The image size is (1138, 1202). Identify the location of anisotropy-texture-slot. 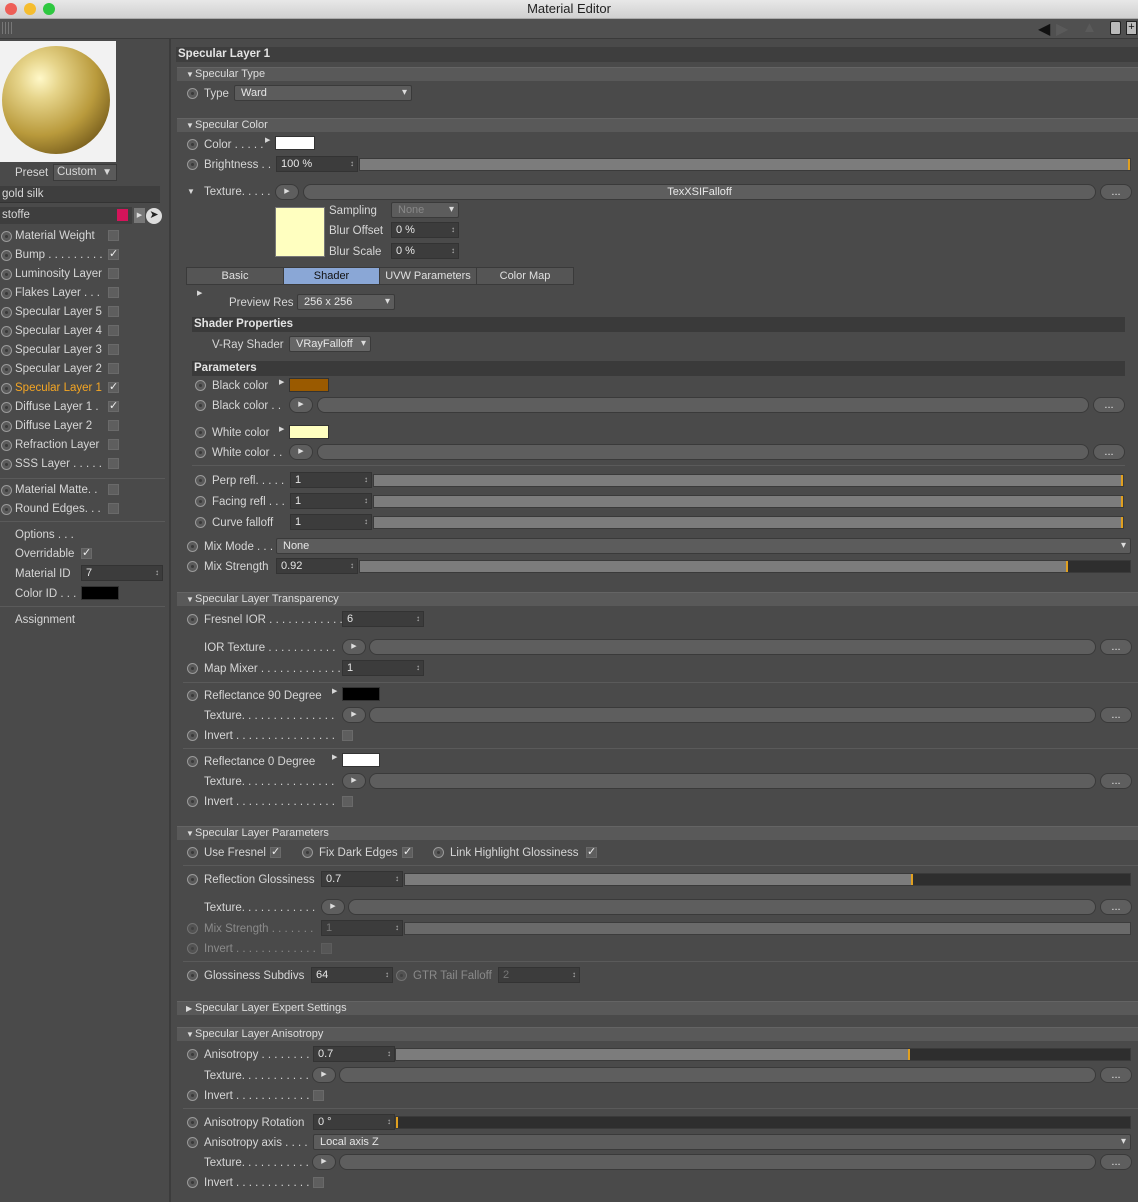
(717, 1075).